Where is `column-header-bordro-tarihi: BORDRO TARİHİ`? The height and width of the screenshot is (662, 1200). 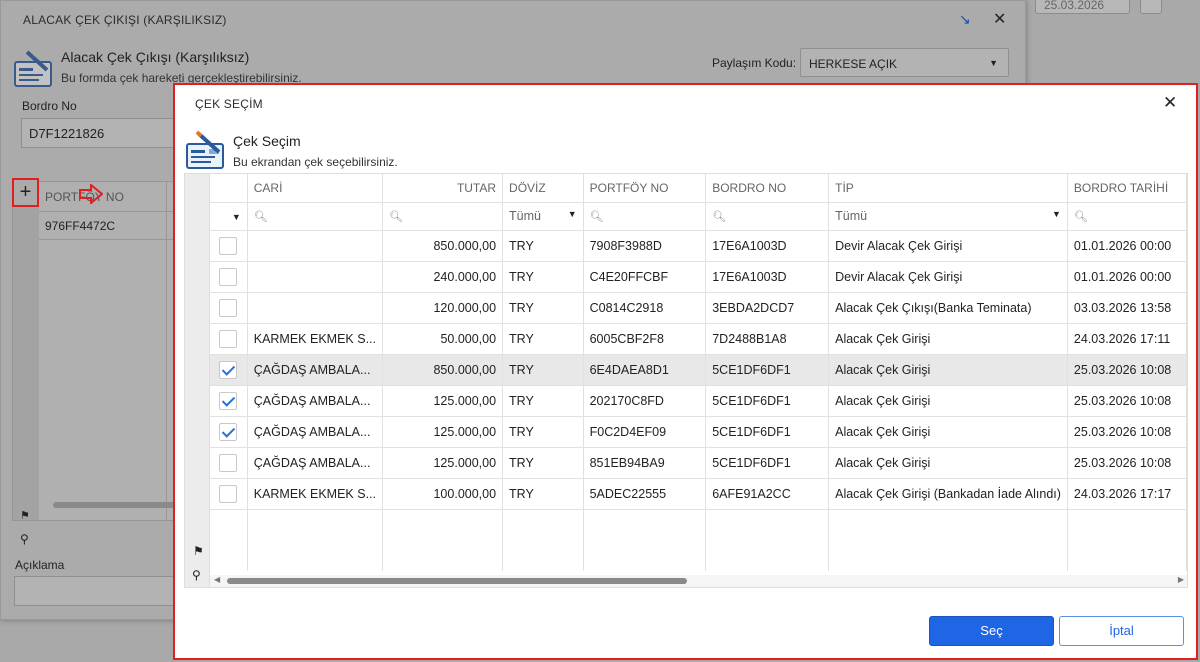 column-header-bordro-tarihi: BORDRO TARİHİ is located at coordinates (1127, 188).